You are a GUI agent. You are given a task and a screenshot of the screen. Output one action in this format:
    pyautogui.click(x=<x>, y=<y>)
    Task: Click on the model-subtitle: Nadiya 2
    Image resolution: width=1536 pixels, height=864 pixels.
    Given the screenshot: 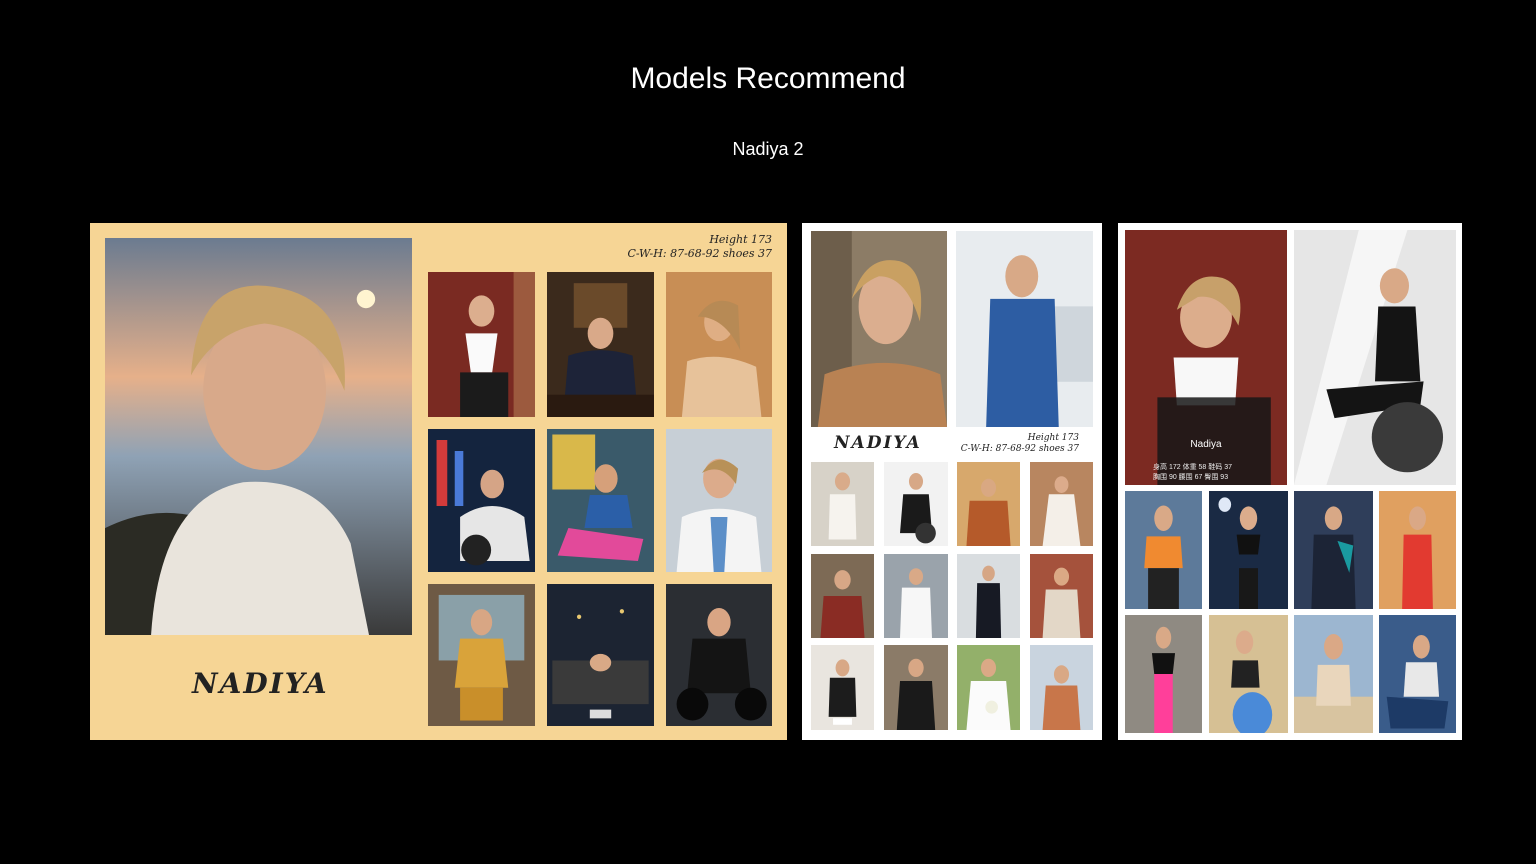 What is the action you would take?
    pyautogui.click(x=768, y=149)
    